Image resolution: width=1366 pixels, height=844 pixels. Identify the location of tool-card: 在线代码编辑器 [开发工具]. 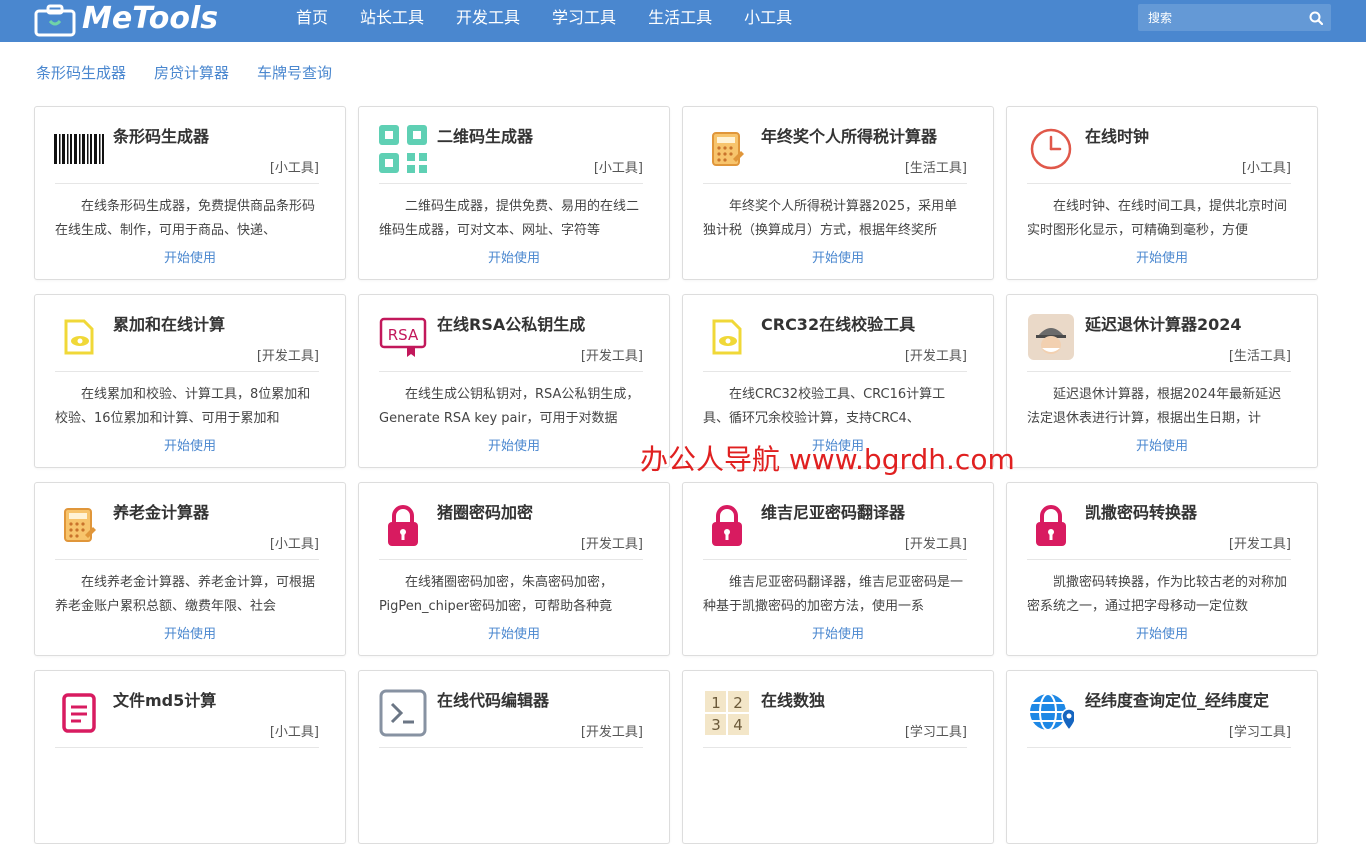
(514, 757).